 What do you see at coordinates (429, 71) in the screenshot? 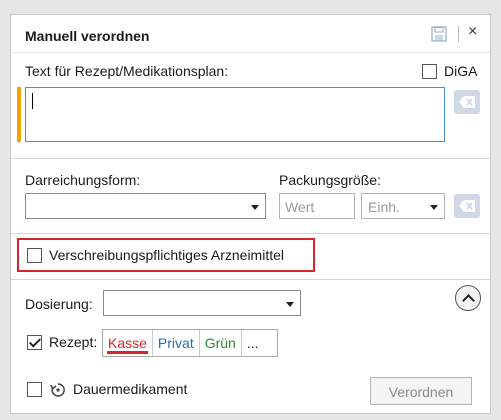
I see `diga-checkbox` at bounding box center [429, 71].